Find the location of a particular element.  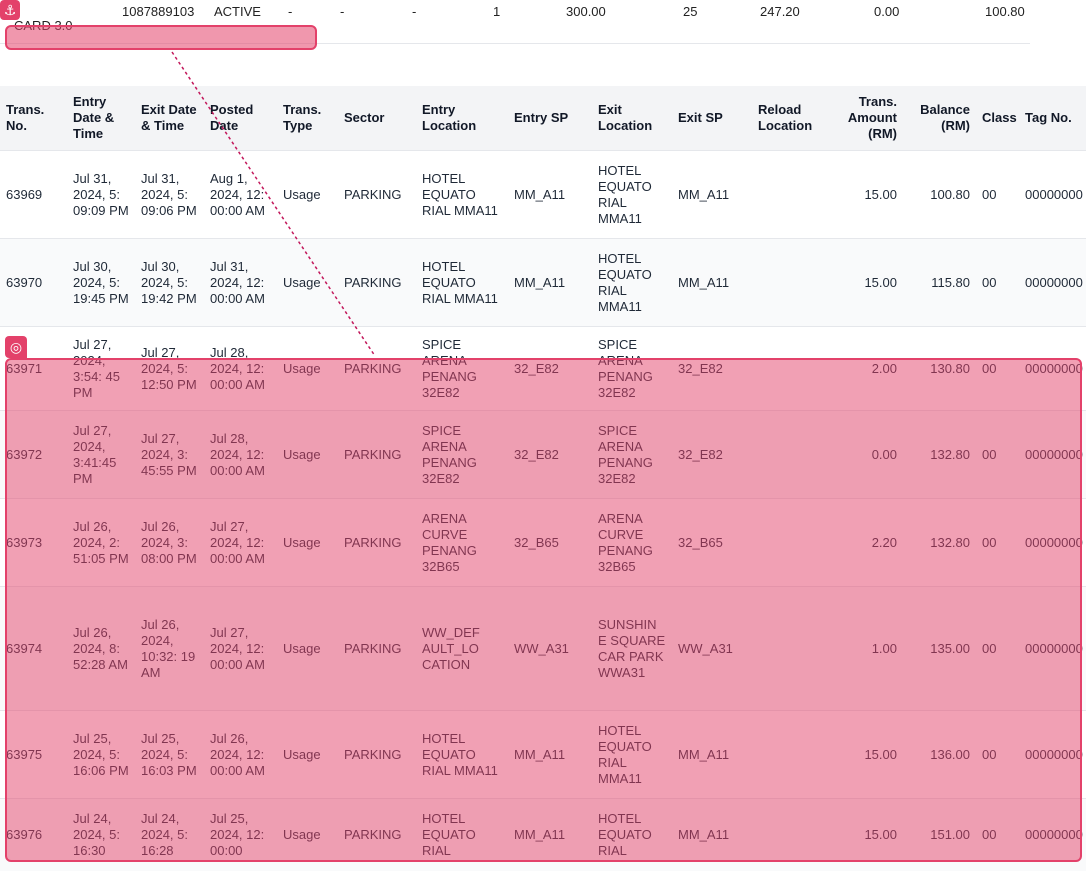

header-tag-no: Tag No. is located at coordinates (1052, 118).